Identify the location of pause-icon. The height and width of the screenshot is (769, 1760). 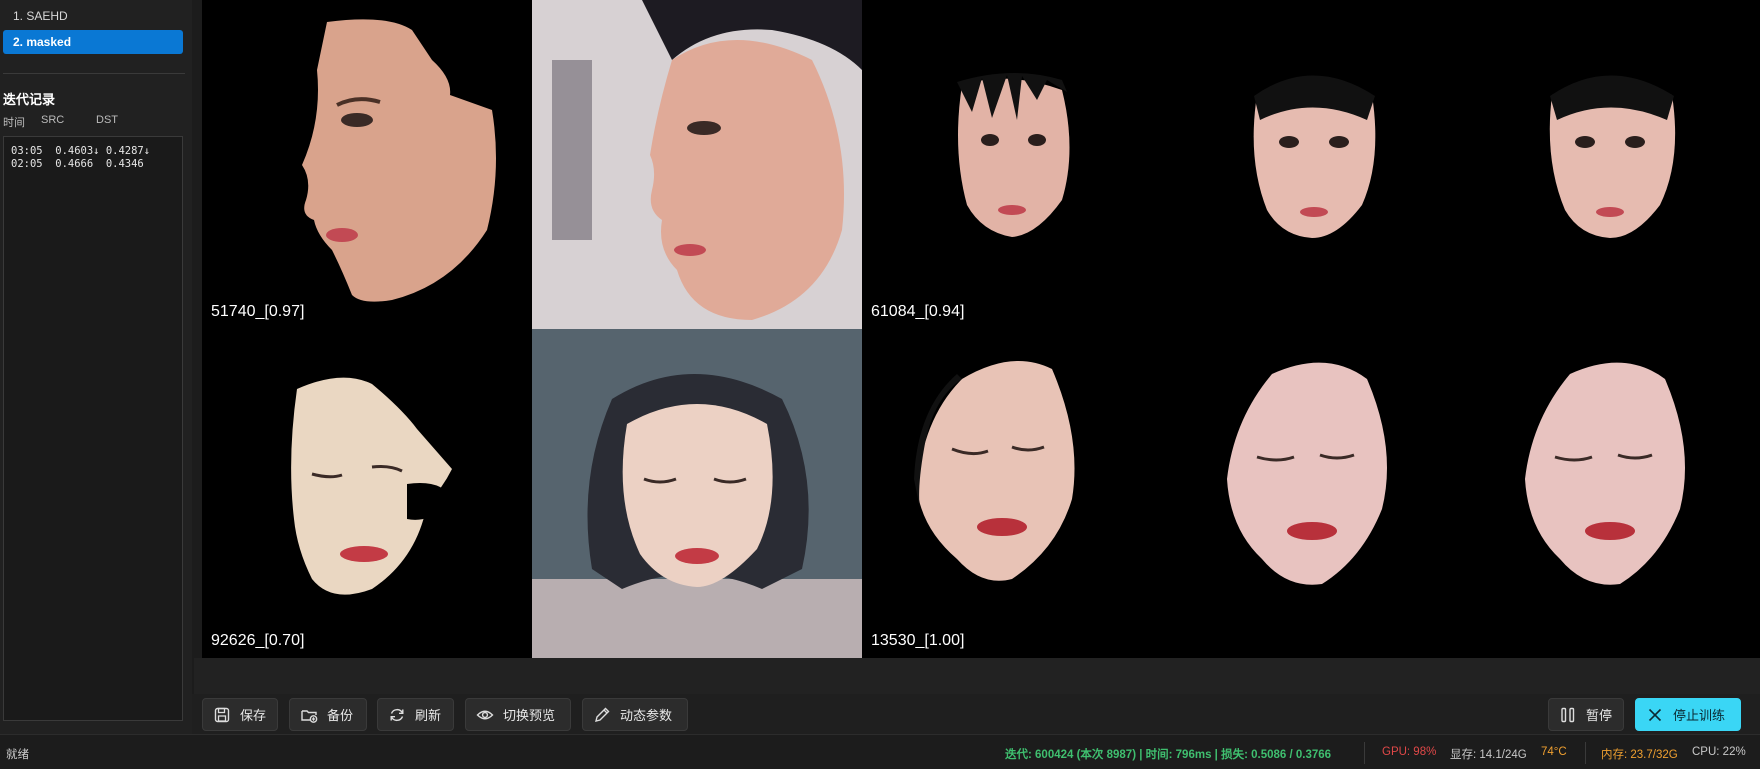
(1568, 714).